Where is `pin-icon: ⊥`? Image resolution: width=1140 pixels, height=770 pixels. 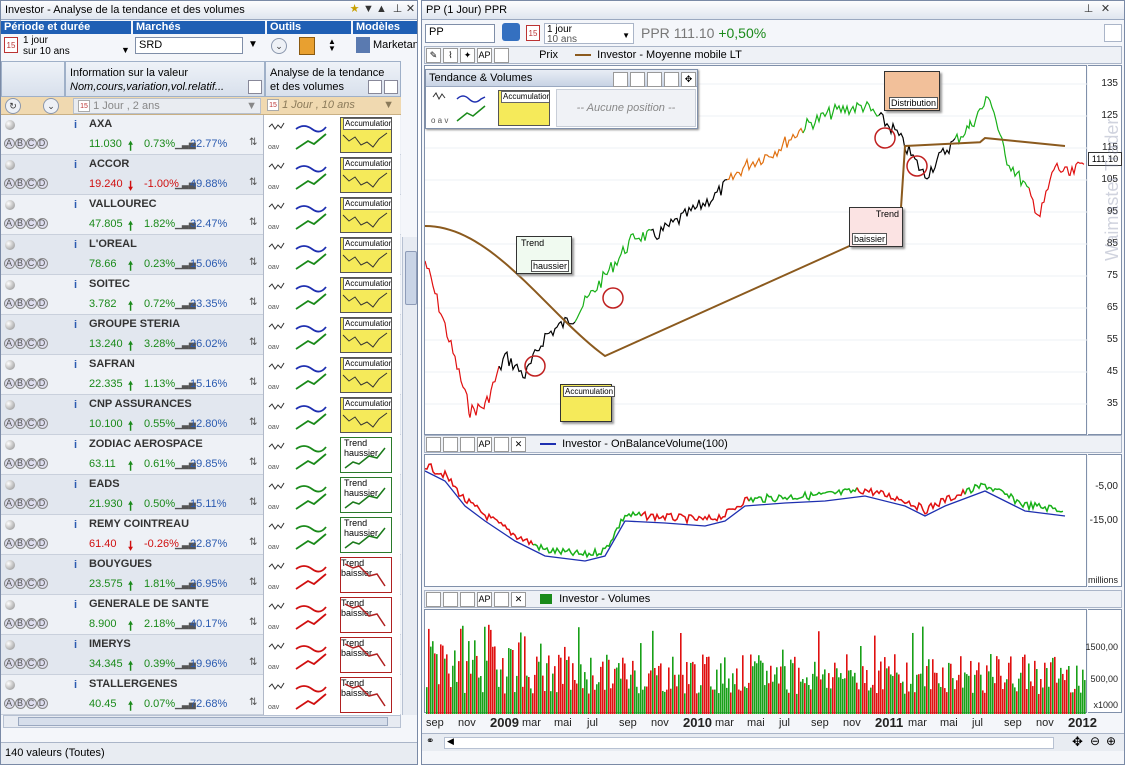 pin-icon: ⊥ is located at coordinates (397, 9).